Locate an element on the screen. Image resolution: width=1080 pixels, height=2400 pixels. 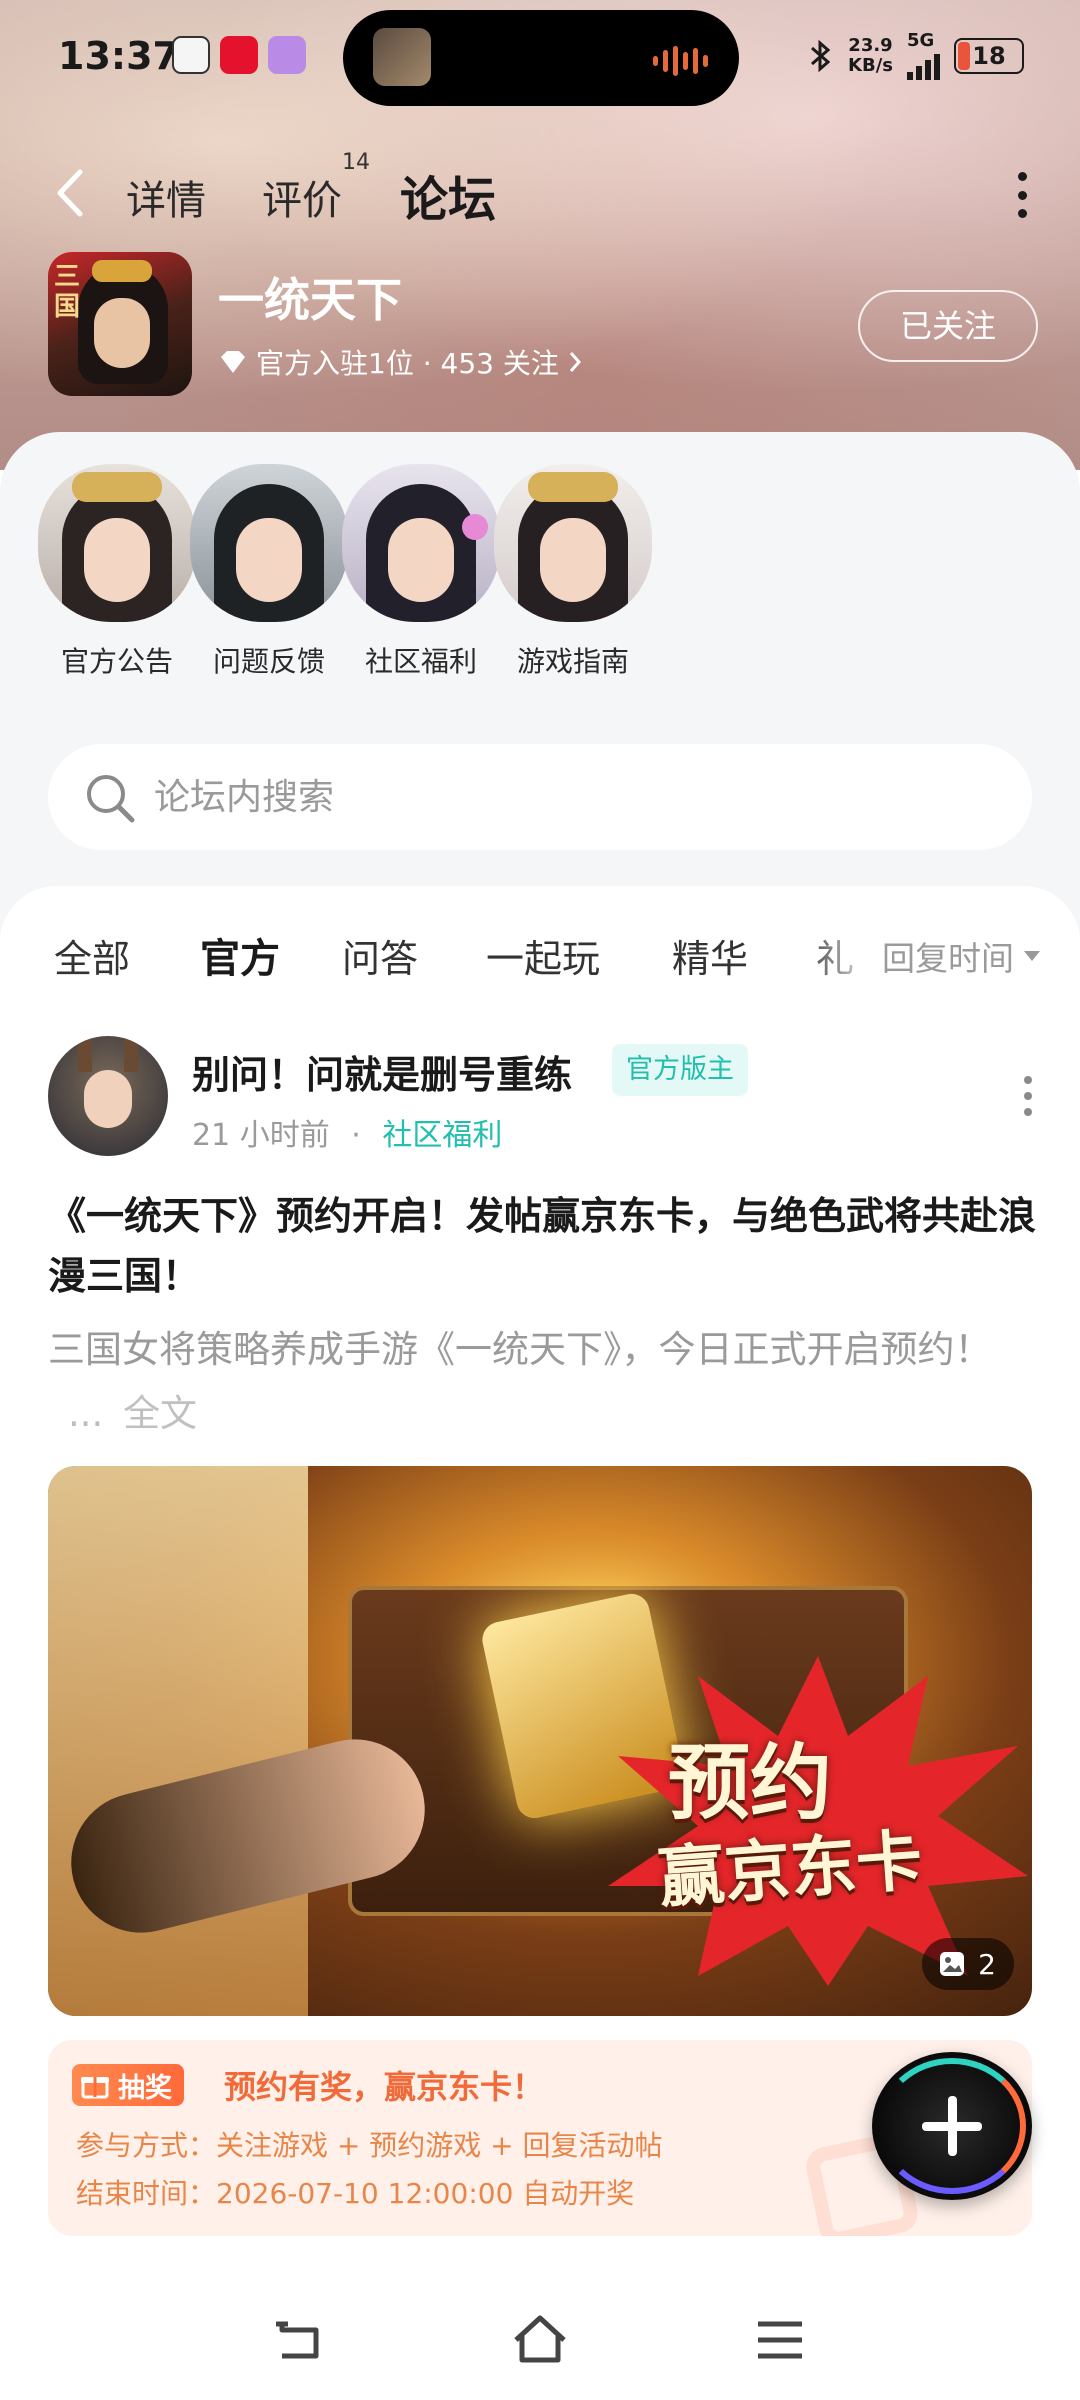
post-title: 《一统天下》预约开启！发帖赢京东卡，与绝色武将共赴浪漫三国！ is located at coordinates (543, 1246).